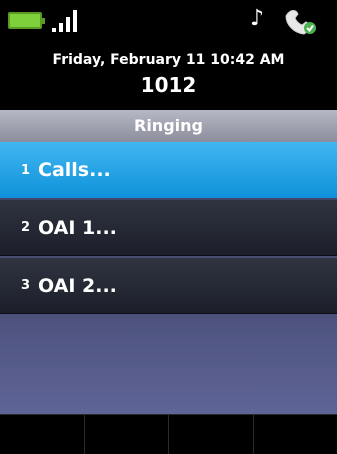  Describe the element at coordinates (15, 285) in the screenshot. I see `item-number: 3` at that location.